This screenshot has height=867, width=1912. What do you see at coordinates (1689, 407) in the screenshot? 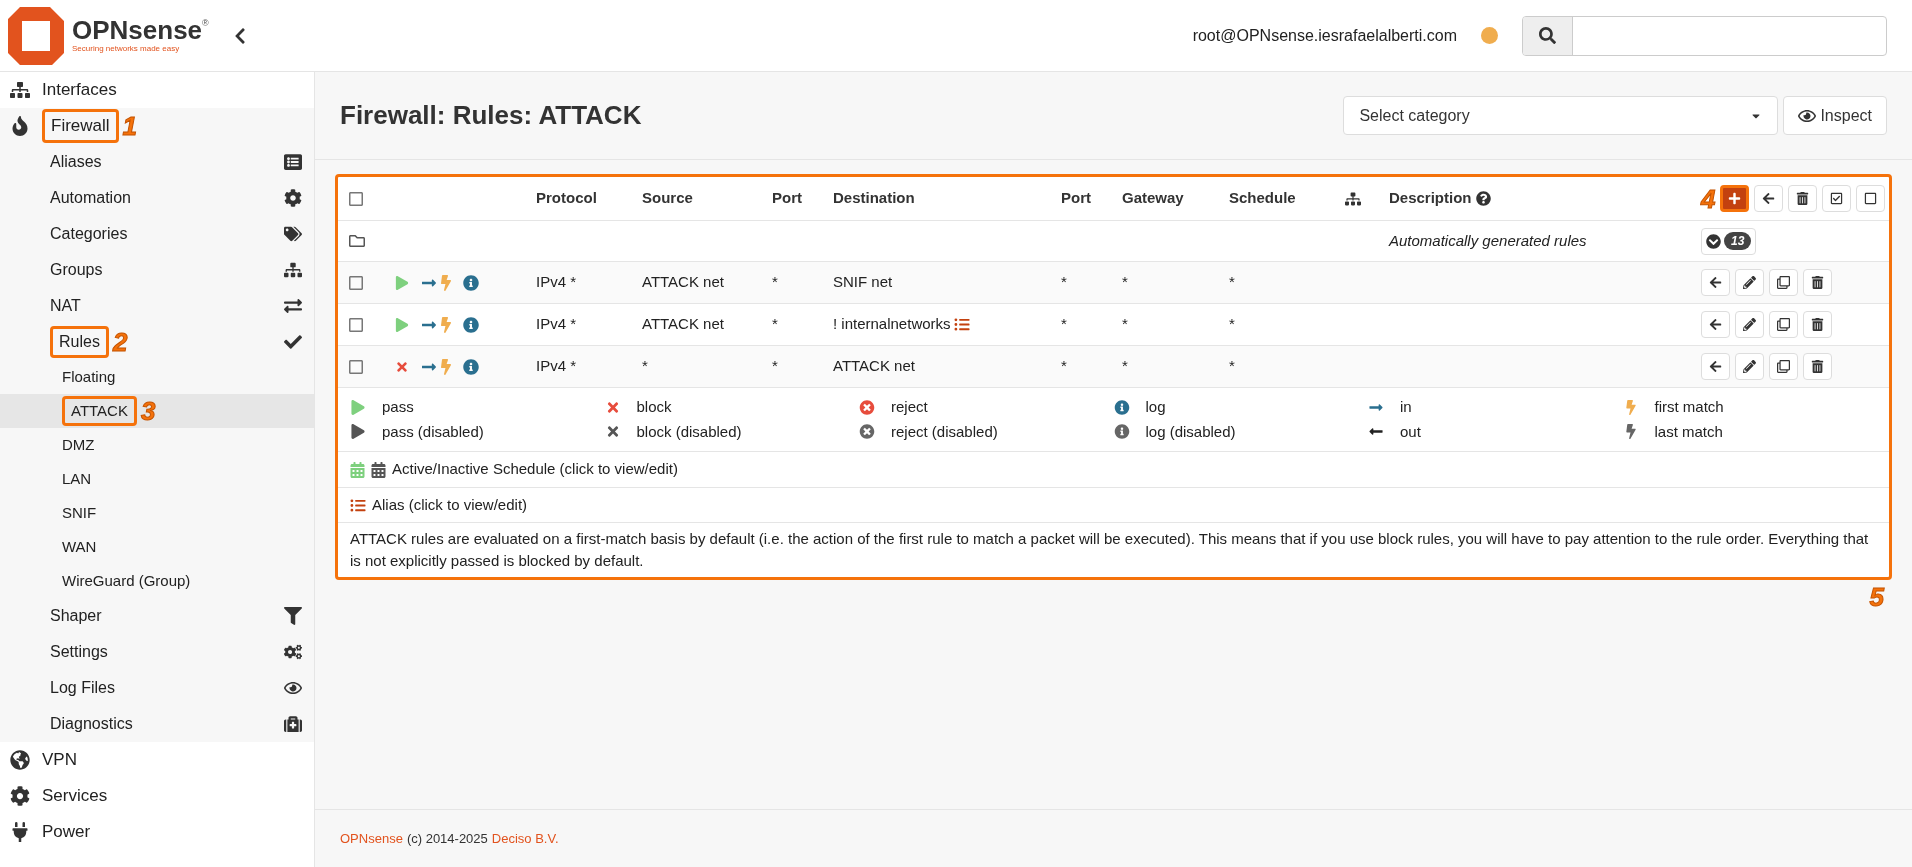
I see `legend-label: first match` at bounding box center [1689, 407].